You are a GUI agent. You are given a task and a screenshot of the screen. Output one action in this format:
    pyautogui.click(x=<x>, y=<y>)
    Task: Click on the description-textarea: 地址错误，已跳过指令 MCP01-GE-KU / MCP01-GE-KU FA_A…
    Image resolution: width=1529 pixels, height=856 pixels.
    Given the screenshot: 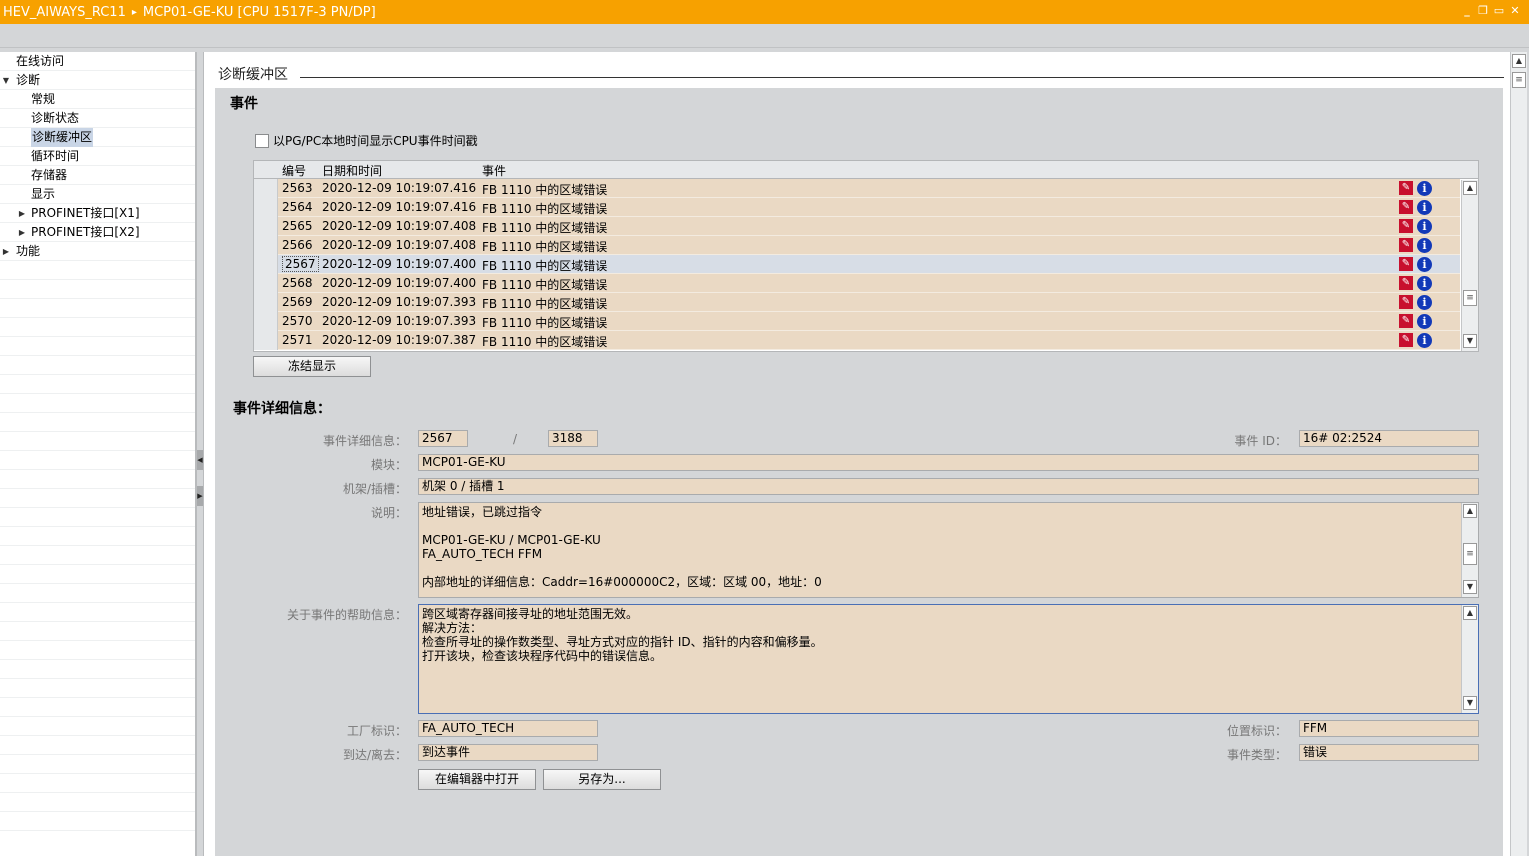 What is the action you would take?
    pyautogui.click(x=948, y=550)
    